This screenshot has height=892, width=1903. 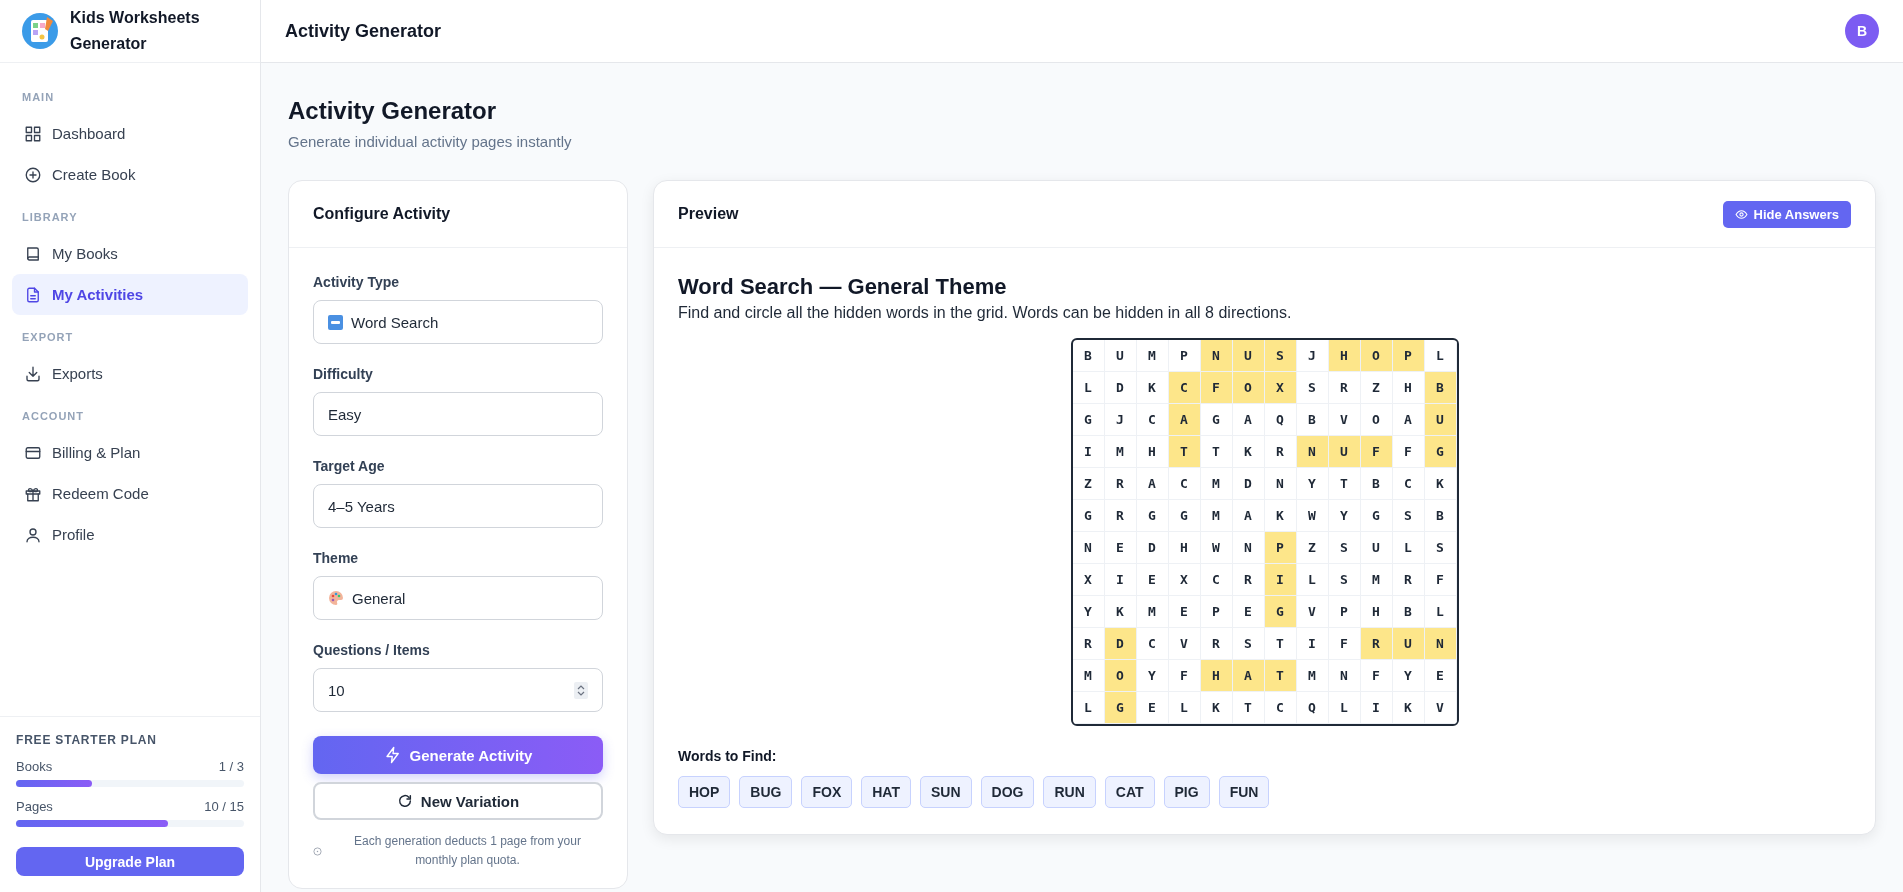 What do you see at coordinates (1741, 214) in the screenshot?
I see `eye-icon` at bounding box center [1741, 214].